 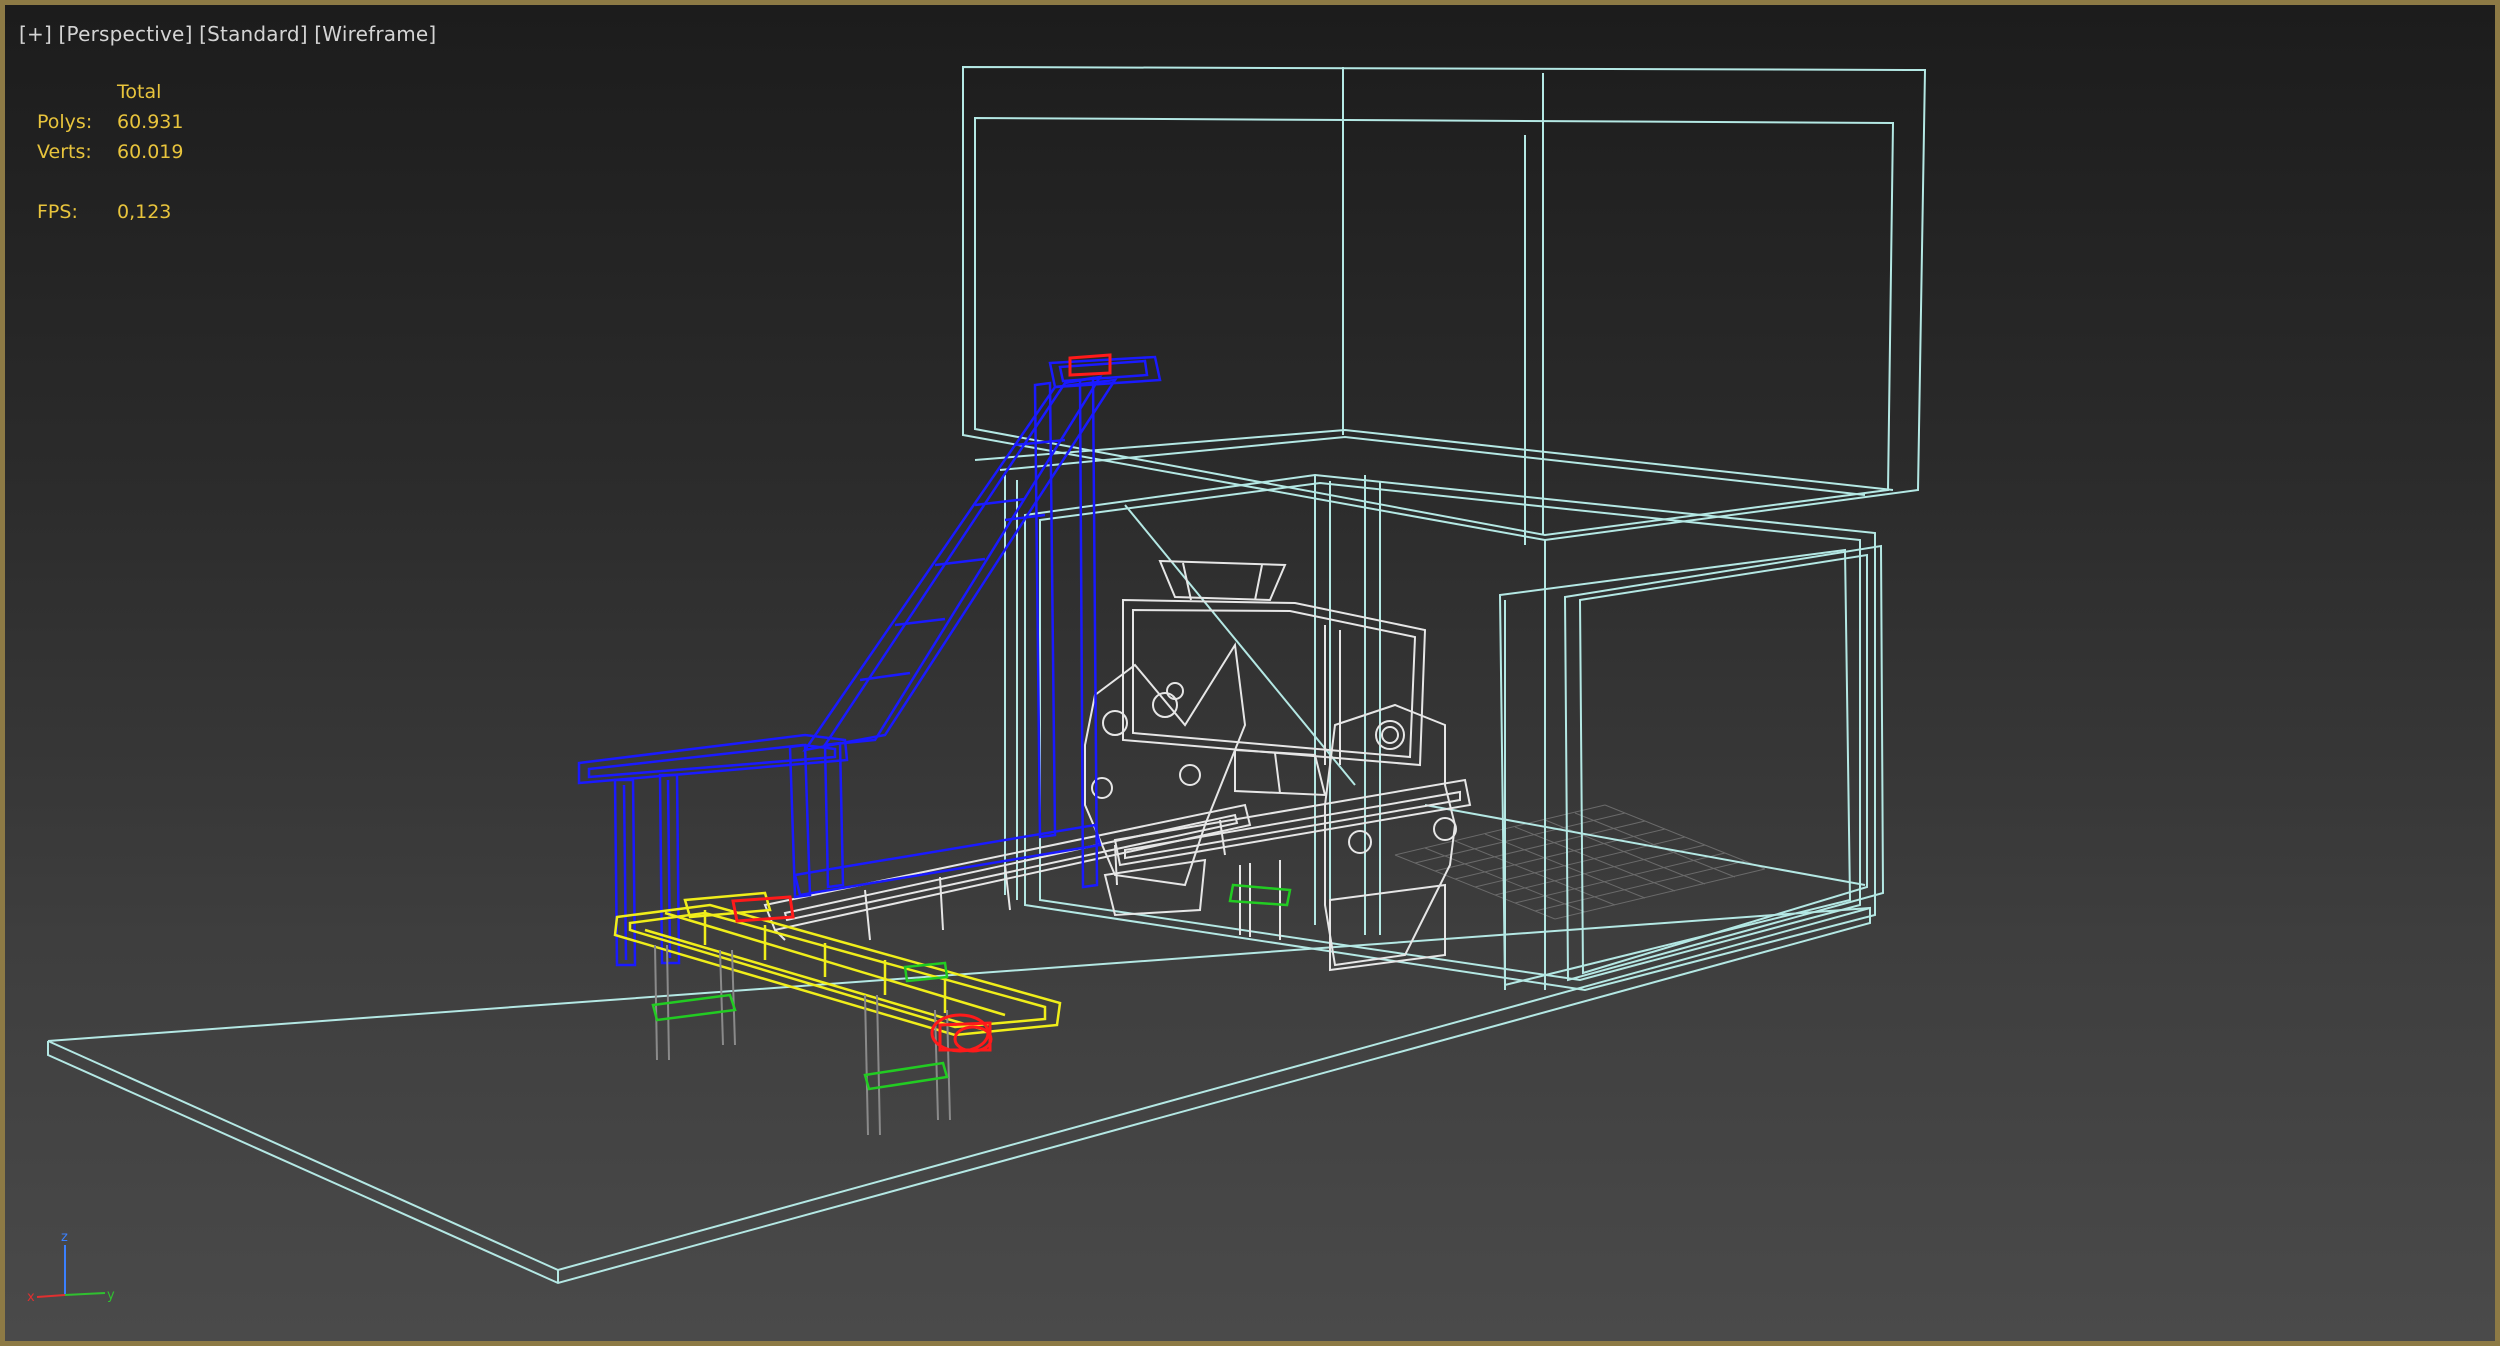 I want to click on viewport-render-mode-label: [Wireframe], so click(x=375, y=34).